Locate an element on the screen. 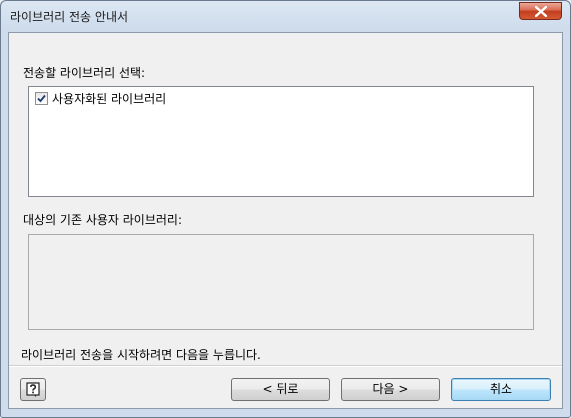  close-icon is located at coordinates (541, 11).